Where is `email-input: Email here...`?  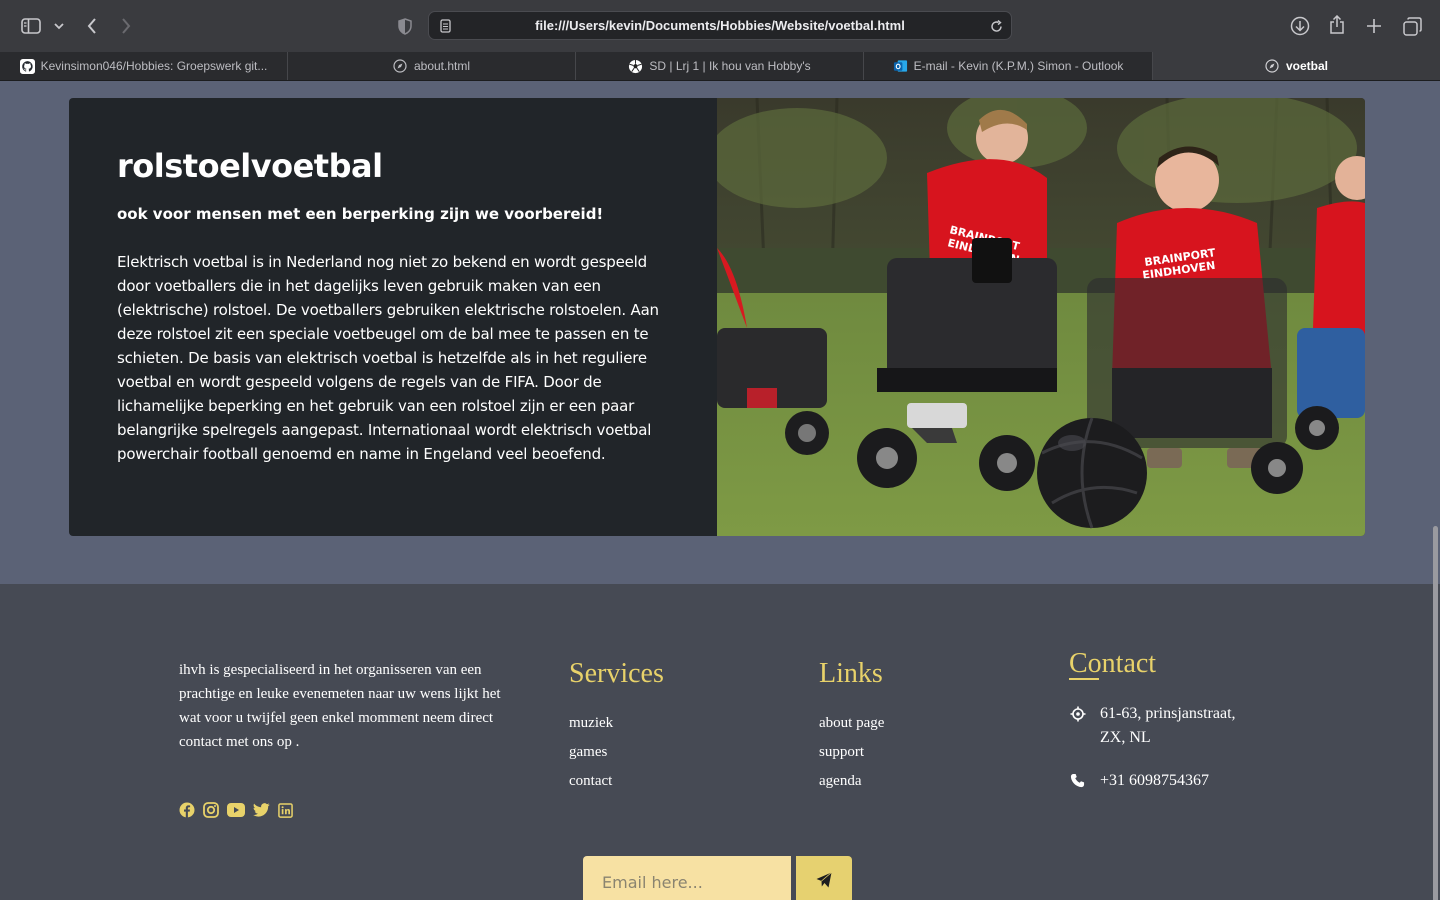
email-input: Email here... is located at coordinates (687, 878).